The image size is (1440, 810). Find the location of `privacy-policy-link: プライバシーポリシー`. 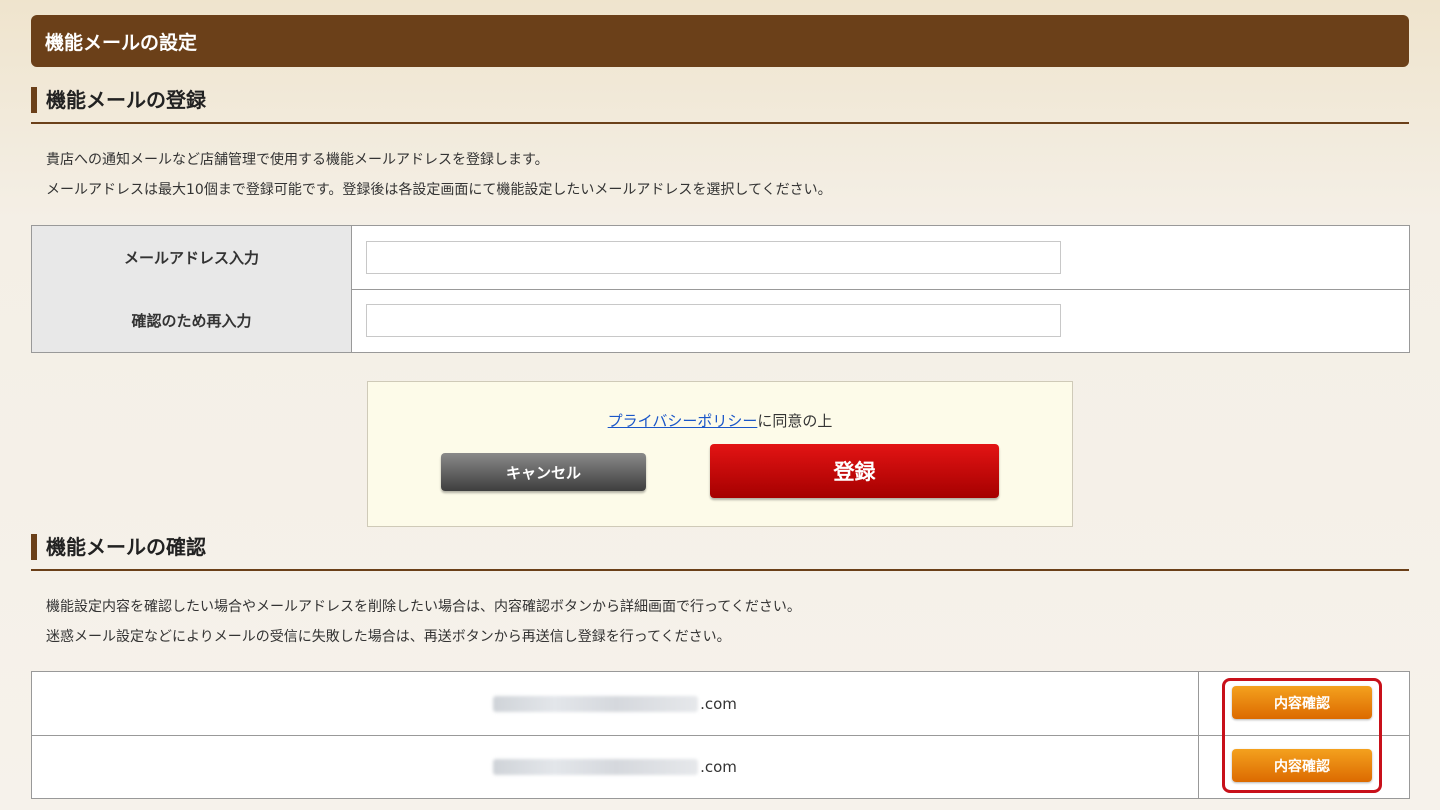

privacy-policy-link: プライバシーポリシー is located at coordinates (683, 421).